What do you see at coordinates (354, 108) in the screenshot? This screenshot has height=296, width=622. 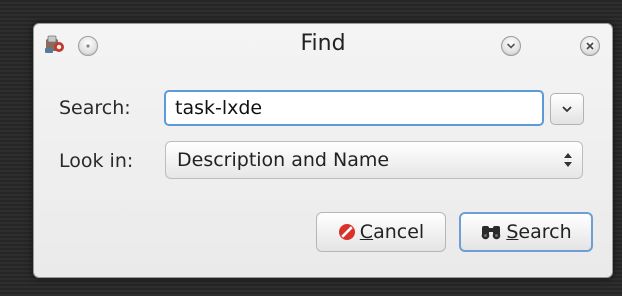 I see `search-input` at bounding box center [354, 108].